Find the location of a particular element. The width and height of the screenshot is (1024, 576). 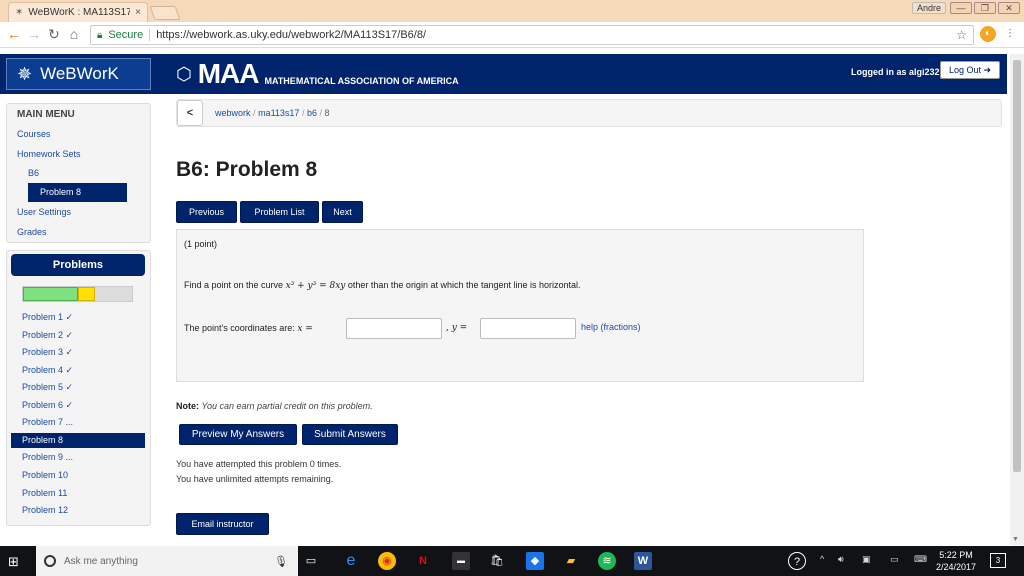

scrollbar-thumb is located at coordinates (1017, 266).